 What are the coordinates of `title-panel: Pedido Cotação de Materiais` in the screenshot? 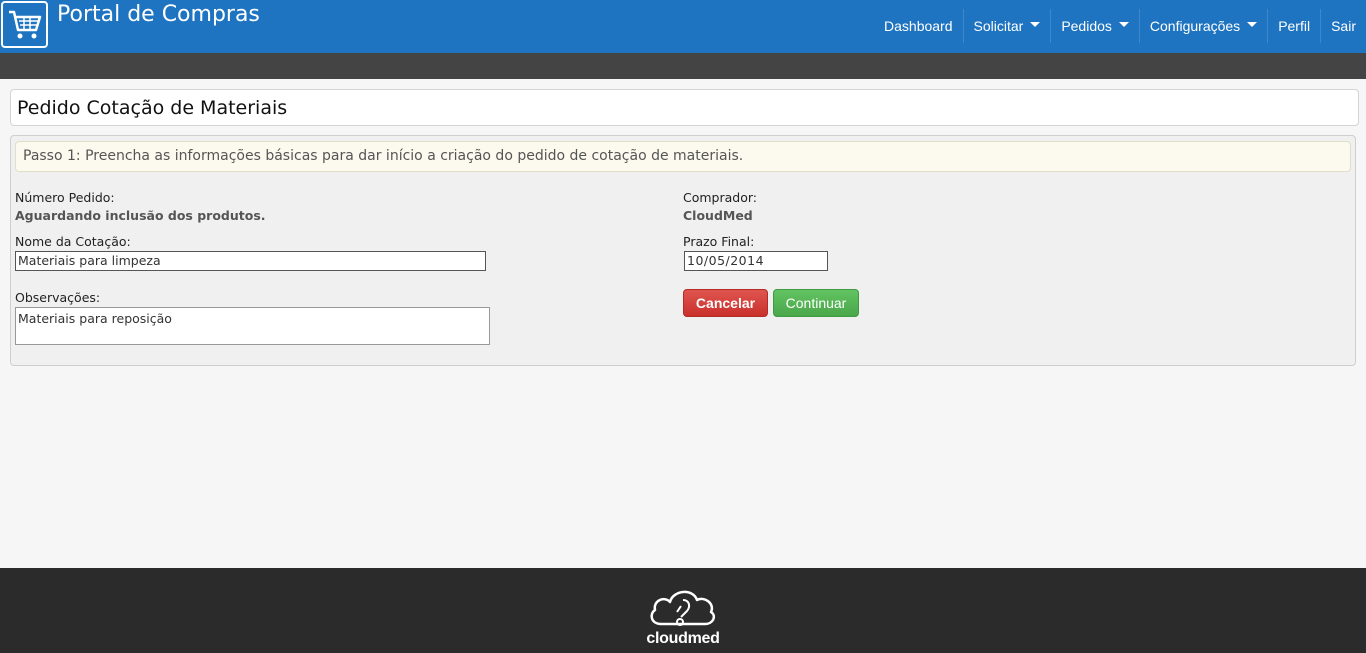 It's located at (684, 107).